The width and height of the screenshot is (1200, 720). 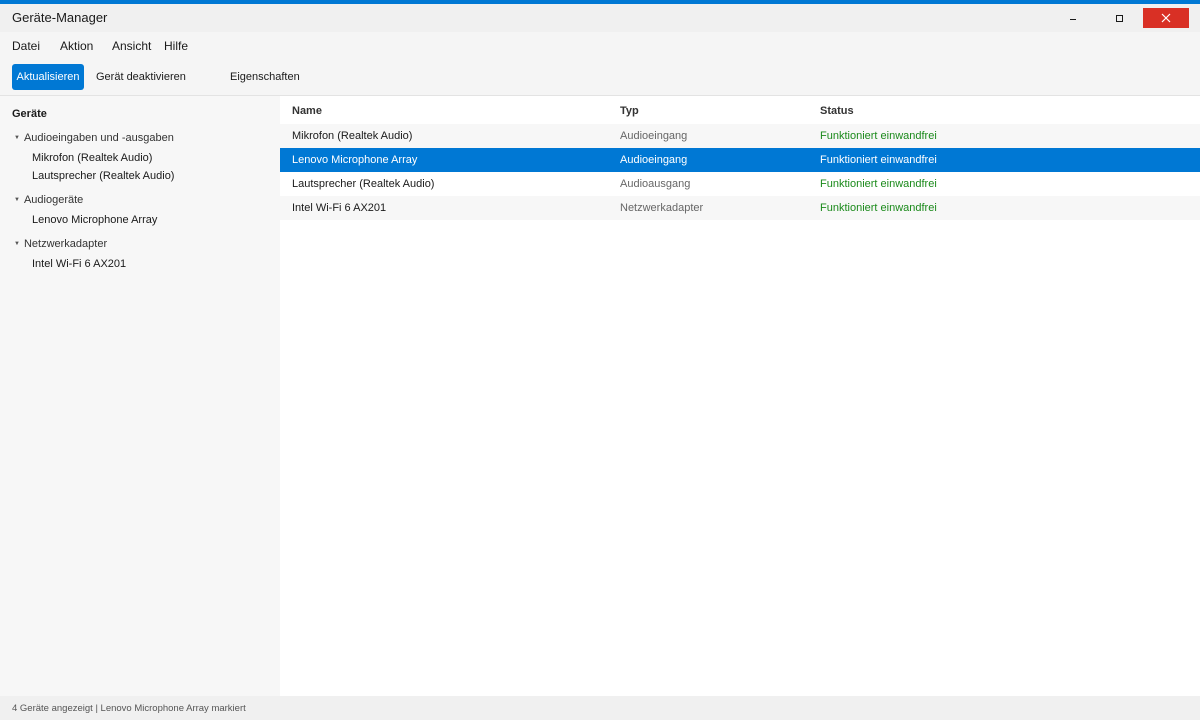 What do you see at coordinates (176, 46) in the screenshot?
I see `menu-hilfe: Hilfe` at bounding box center [176, 46].